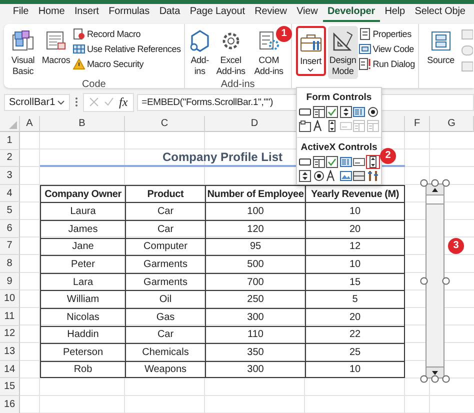  Describe the element at coordinates (355, 281) in the screenshot. I see `table-cell: 15` at that location.